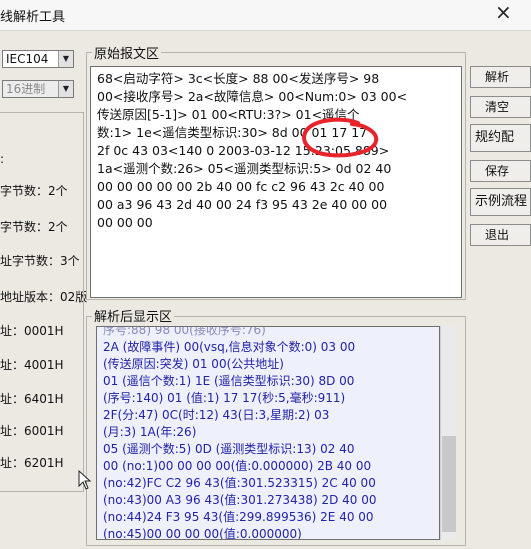 The image size is (531, 549). I want to click on parsed-line: 01 (遥信个数:1) 1E (遥信类型标识:30) 8D 00, so click(229, 381).